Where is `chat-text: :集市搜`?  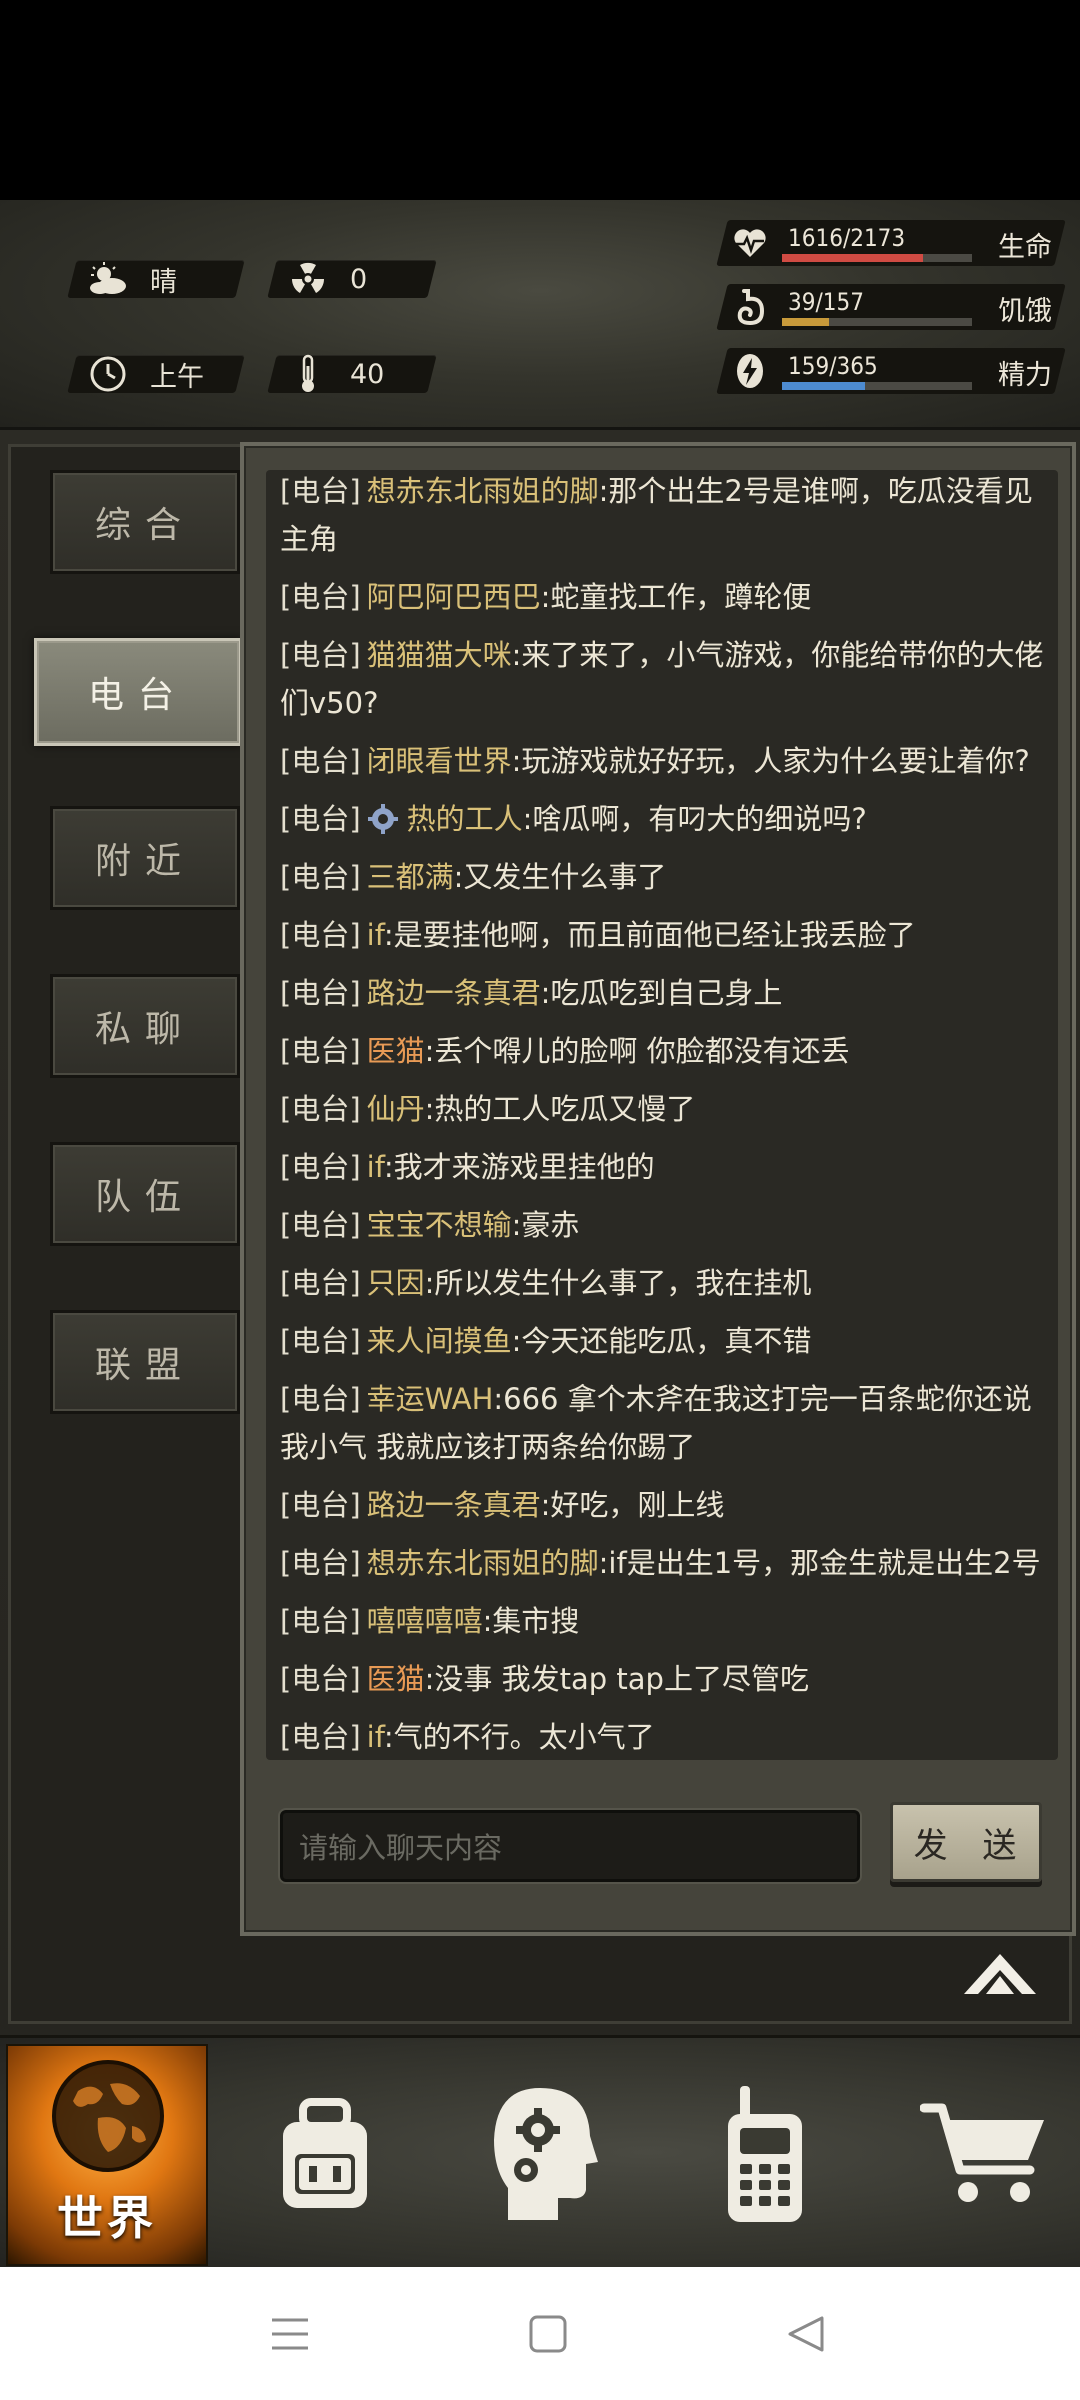
chat-text: :集市搜 is located at coordinates (531, 1621).